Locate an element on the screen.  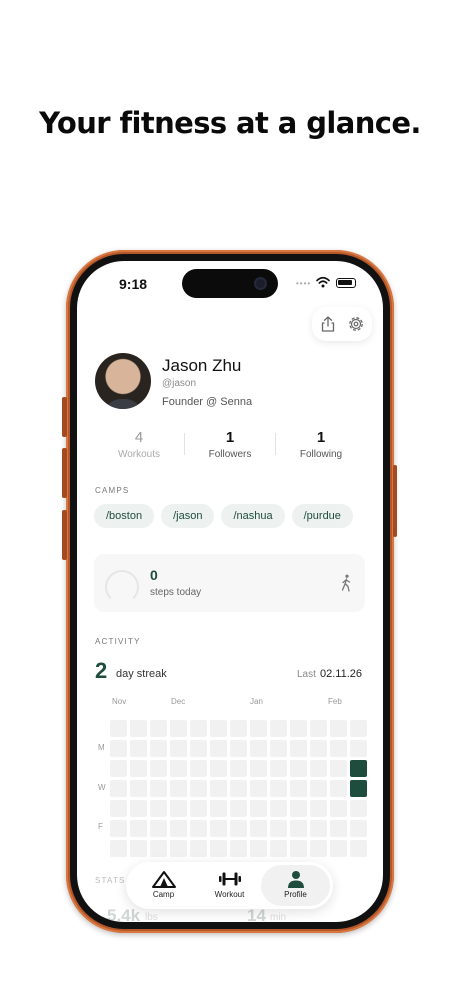
stat-label: Workouts is located at coordinates (139, 454).